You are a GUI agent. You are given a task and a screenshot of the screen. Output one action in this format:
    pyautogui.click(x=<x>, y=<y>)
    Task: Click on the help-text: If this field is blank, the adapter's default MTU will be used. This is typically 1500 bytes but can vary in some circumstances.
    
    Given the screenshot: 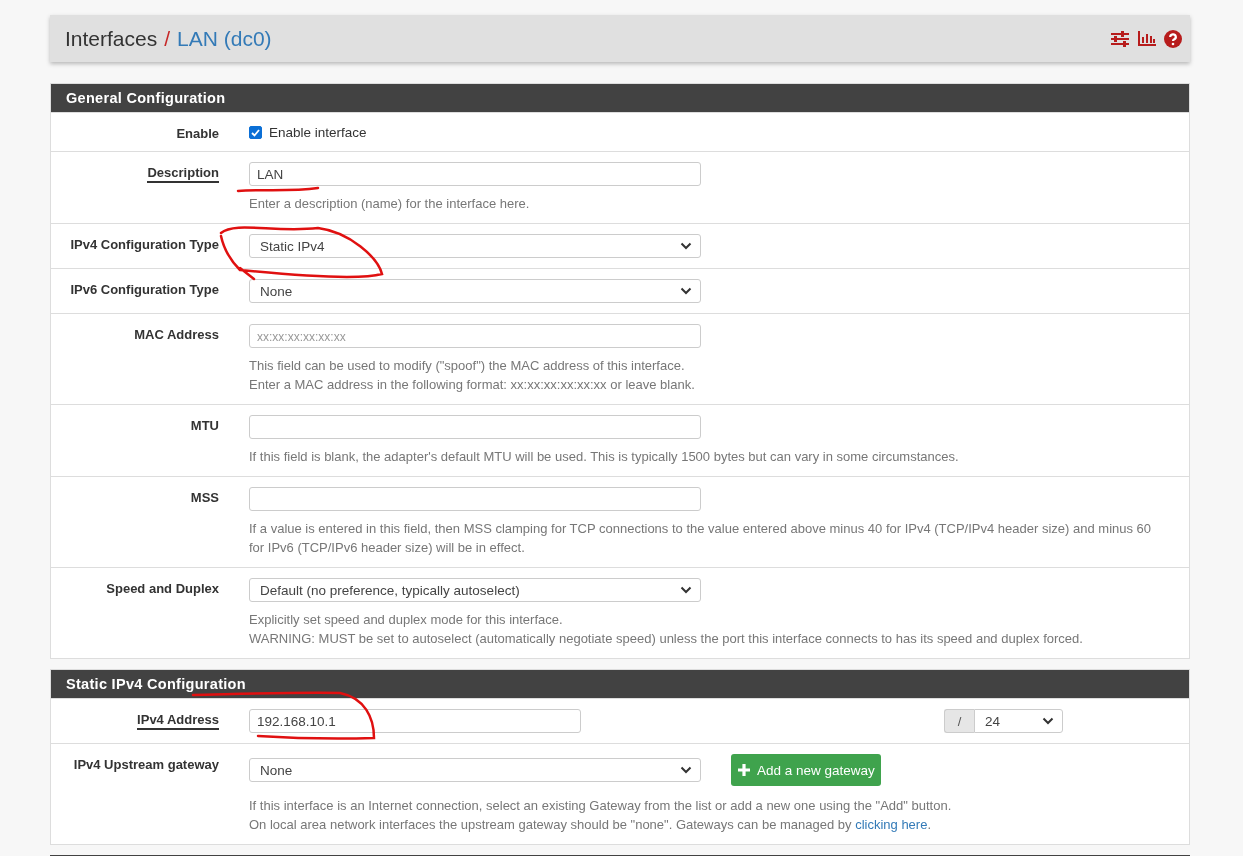 What is the action you would take?
    pyautogui.click(x=604, y=457)
    